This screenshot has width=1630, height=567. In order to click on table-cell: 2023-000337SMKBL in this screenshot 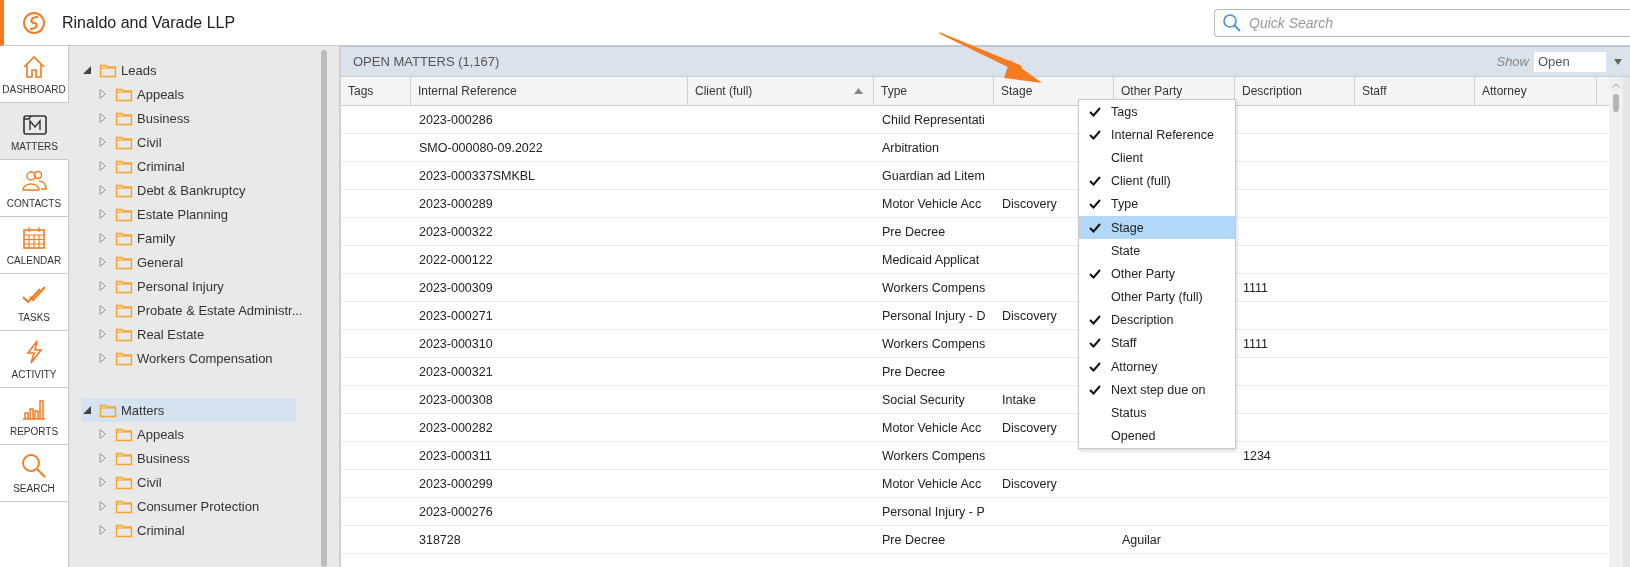, I will do `click(477, 175)`.